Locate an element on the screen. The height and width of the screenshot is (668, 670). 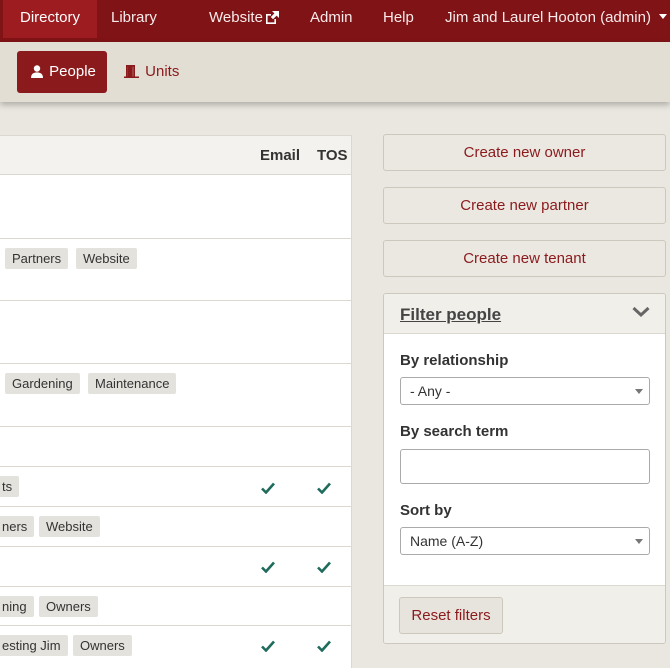
caret-down-icon is located at coordinates (663, 16).